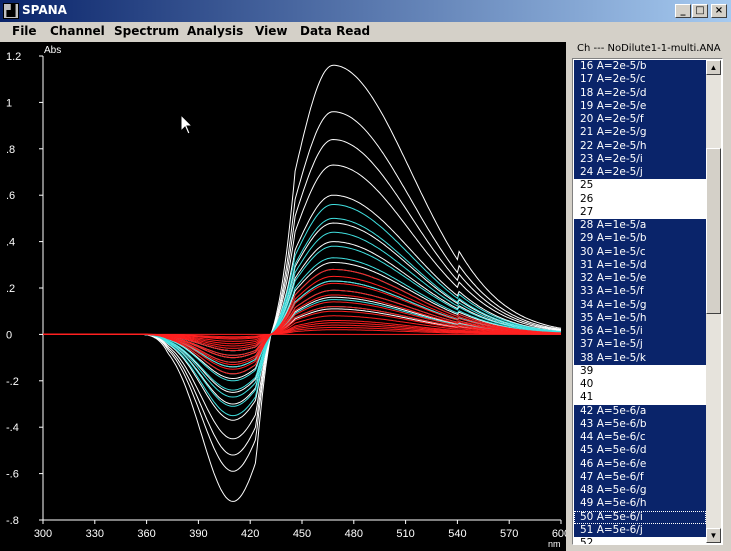 The image size is (731, 551). Describe the element at coordinates (713, 67) in the screenshot. I see `arrow-up-icon: ▲` at that location.